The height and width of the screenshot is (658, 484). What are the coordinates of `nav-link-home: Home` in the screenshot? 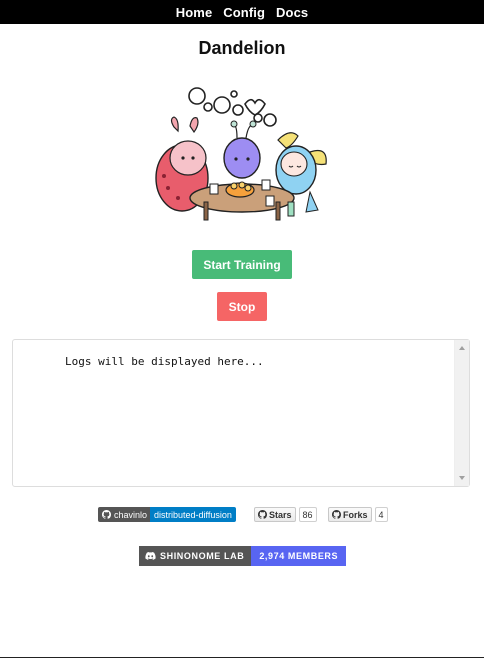 It's located at (194, 12).